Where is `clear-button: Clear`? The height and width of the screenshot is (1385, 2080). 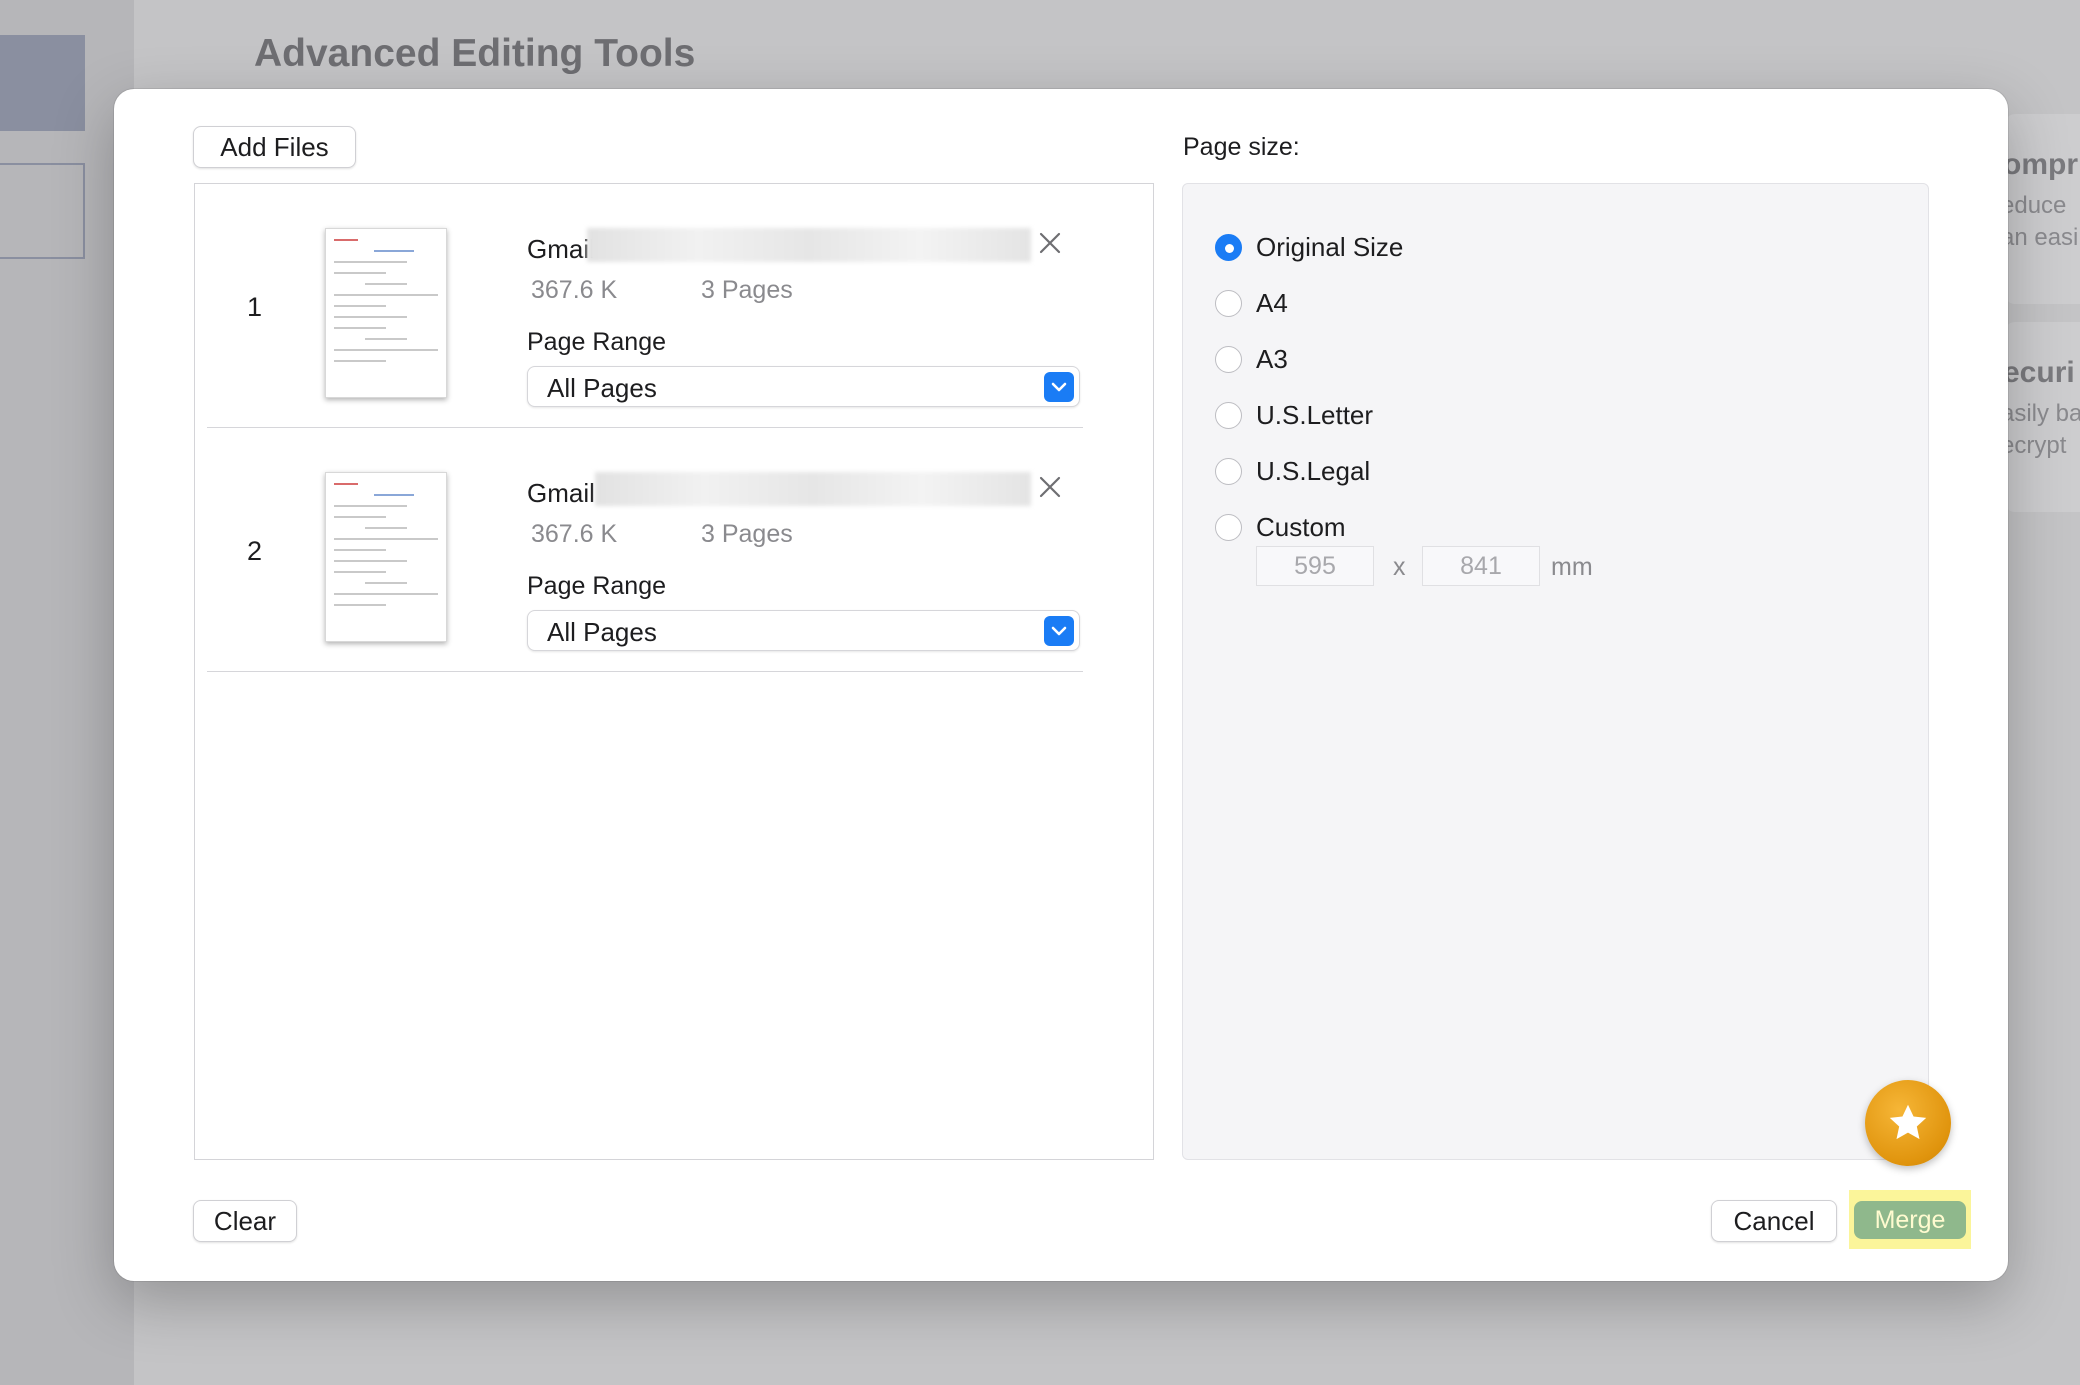
clear-button: Clear is located at coordinates (245, 1221).